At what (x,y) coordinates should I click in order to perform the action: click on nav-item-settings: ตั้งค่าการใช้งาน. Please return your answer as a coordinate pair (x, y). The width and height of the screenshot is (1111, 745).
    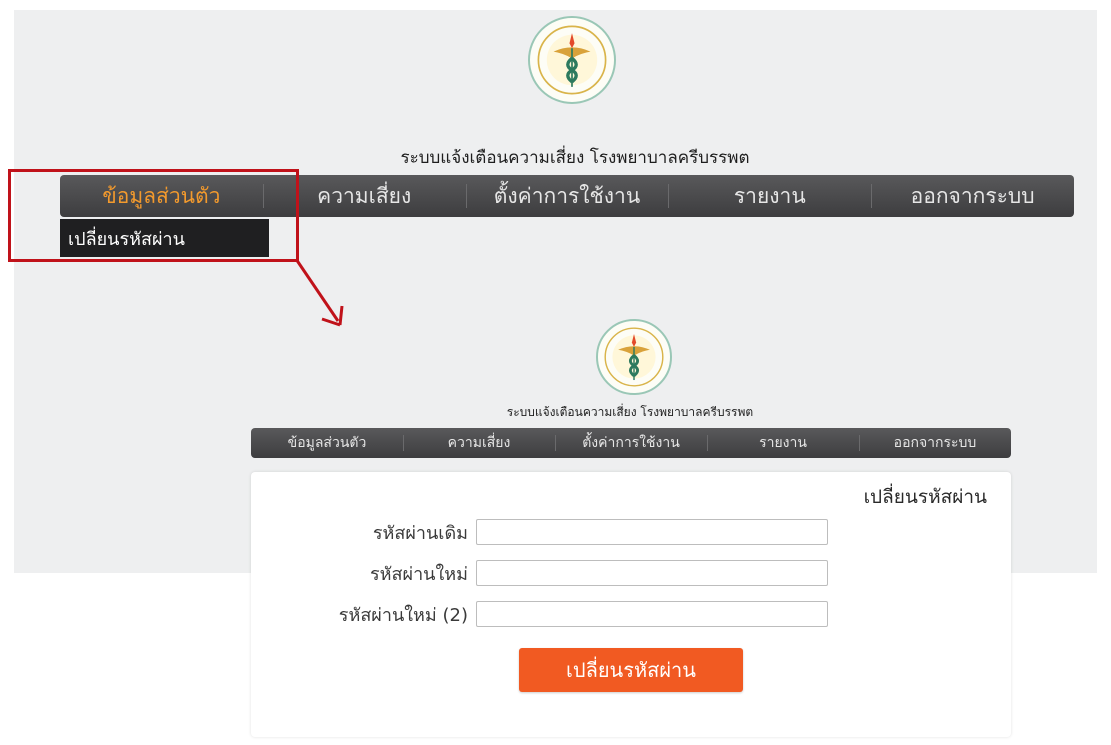
    Looking at the image, I should click on (567, 196).